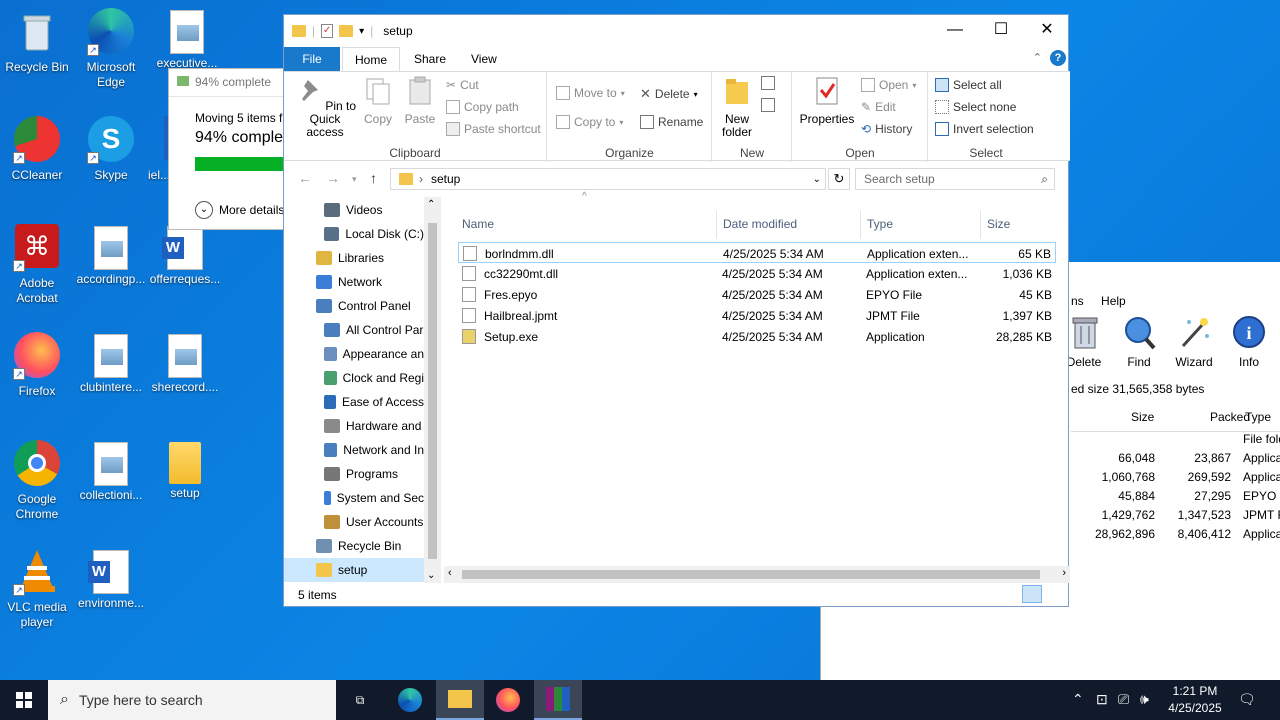 Image resolution: width=1280 pixels, height=720 pixels. I want to click on nav-item: Clock and Regi, so click(354, 378).